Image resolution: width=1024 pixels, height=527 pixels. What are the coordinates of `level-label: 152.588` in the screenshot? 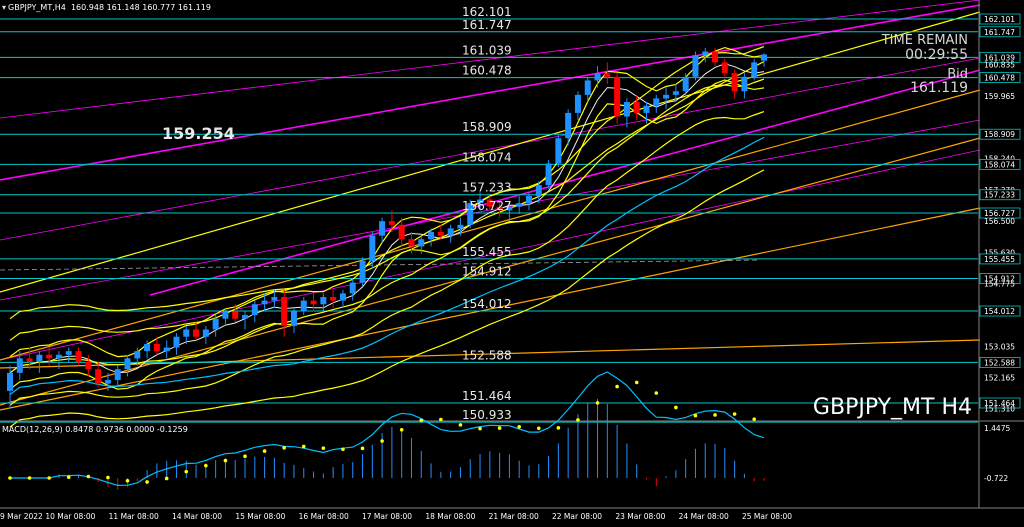 It's located at (487, 355).